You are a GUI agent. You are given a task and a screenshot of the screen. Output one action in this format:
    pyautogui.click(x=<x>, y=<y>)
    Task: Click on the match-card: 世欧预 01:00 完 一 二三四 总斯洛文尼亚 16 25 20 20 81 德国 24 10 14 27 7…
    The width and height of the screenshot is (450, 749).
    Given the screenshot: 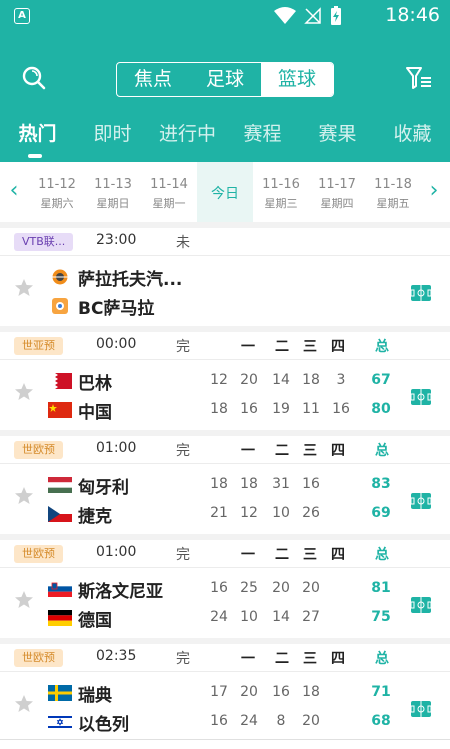 What is the action you would take?
    pyautogui.click(x=225, y=589)
    